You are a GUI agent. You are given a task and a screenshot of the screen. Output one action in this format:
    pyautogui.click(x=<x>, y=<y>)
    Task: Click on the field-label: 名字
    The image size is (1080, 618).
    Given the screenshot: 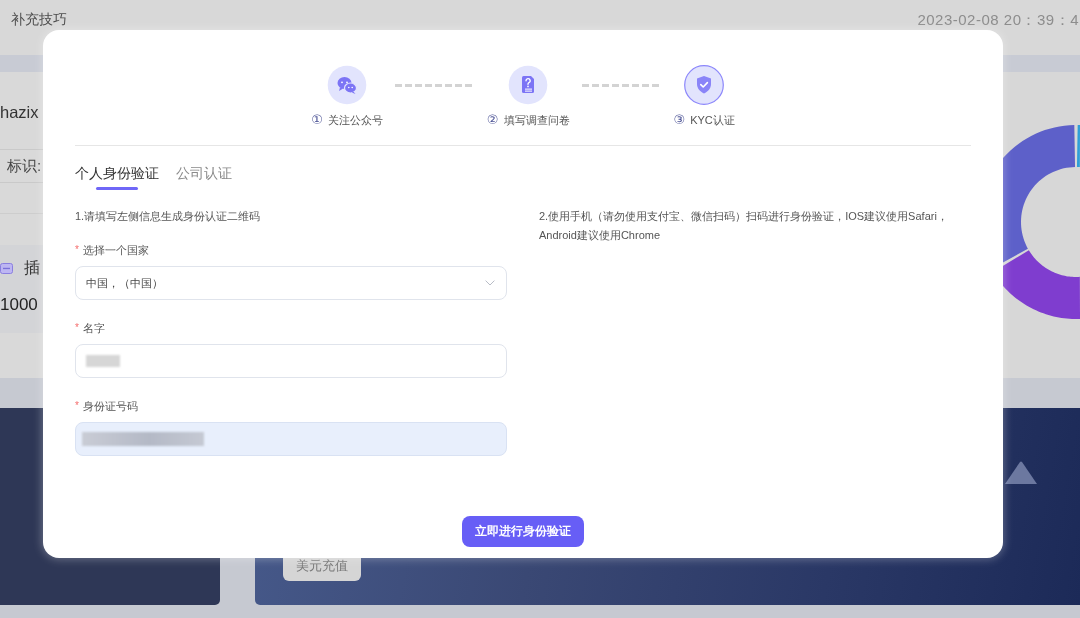 What is the action you would take?
    pyautogui.click(x=93, y=328)
    